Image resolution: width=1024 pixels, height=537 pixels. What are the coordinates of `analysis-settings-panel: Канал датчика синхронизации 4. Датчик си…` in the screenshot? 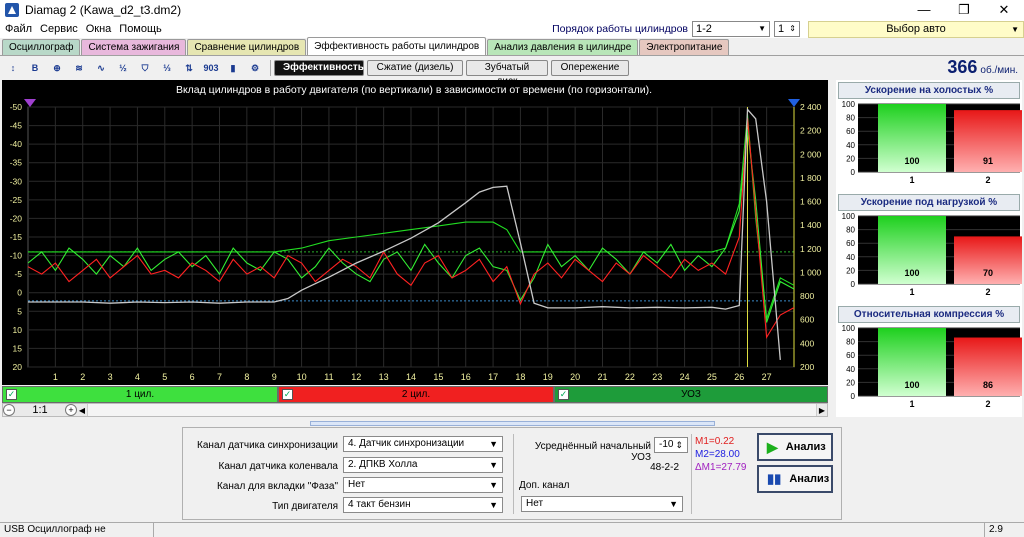 It's located at (512, 473).